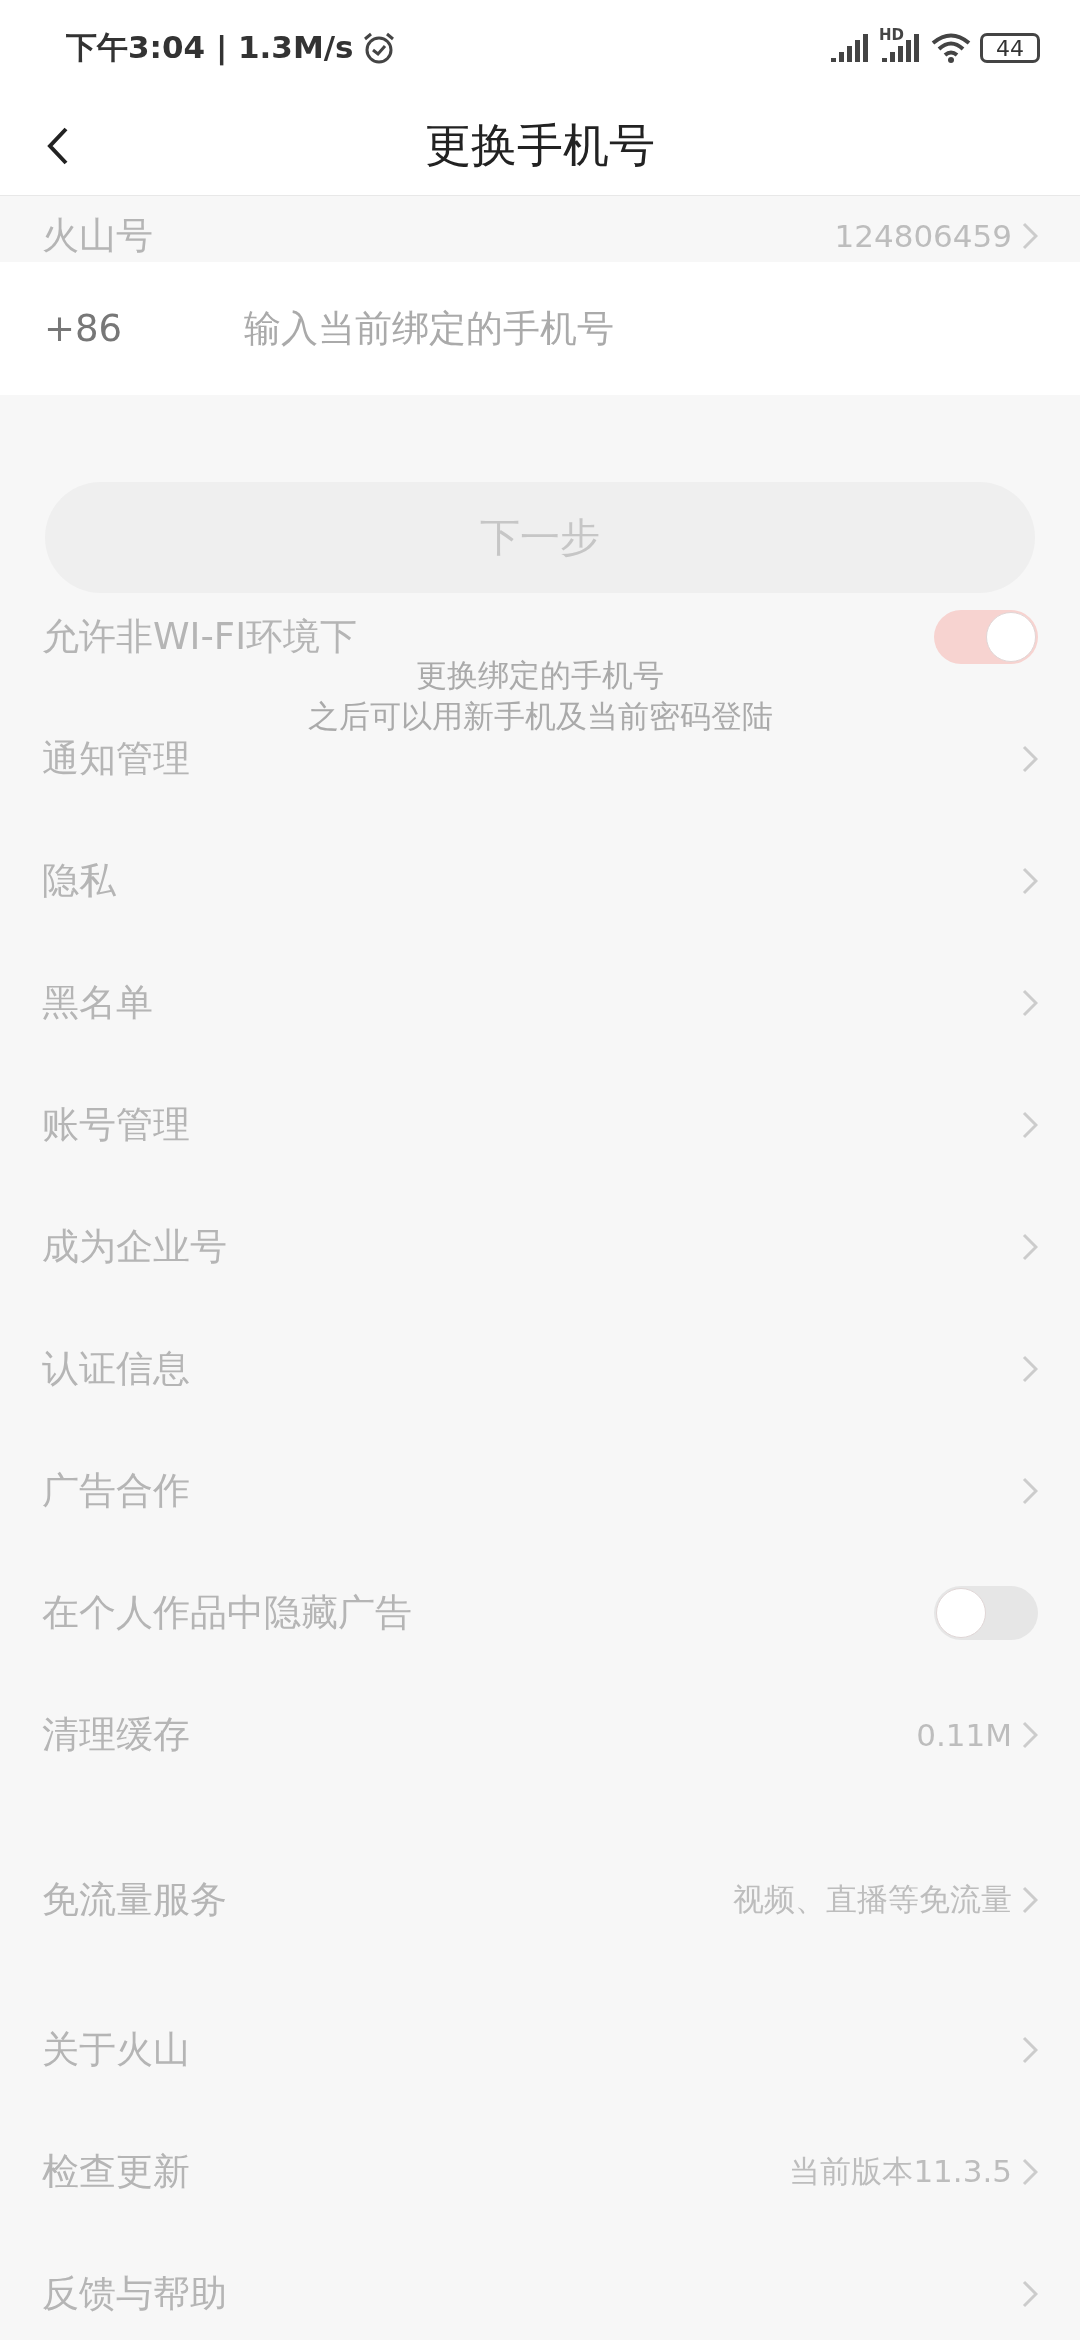 The height and width of the screenshot is (2340, 1080). Describe the element at coordinates (116, 2172) in the screenshot. I see `setting-label: 检查更新` at that location.